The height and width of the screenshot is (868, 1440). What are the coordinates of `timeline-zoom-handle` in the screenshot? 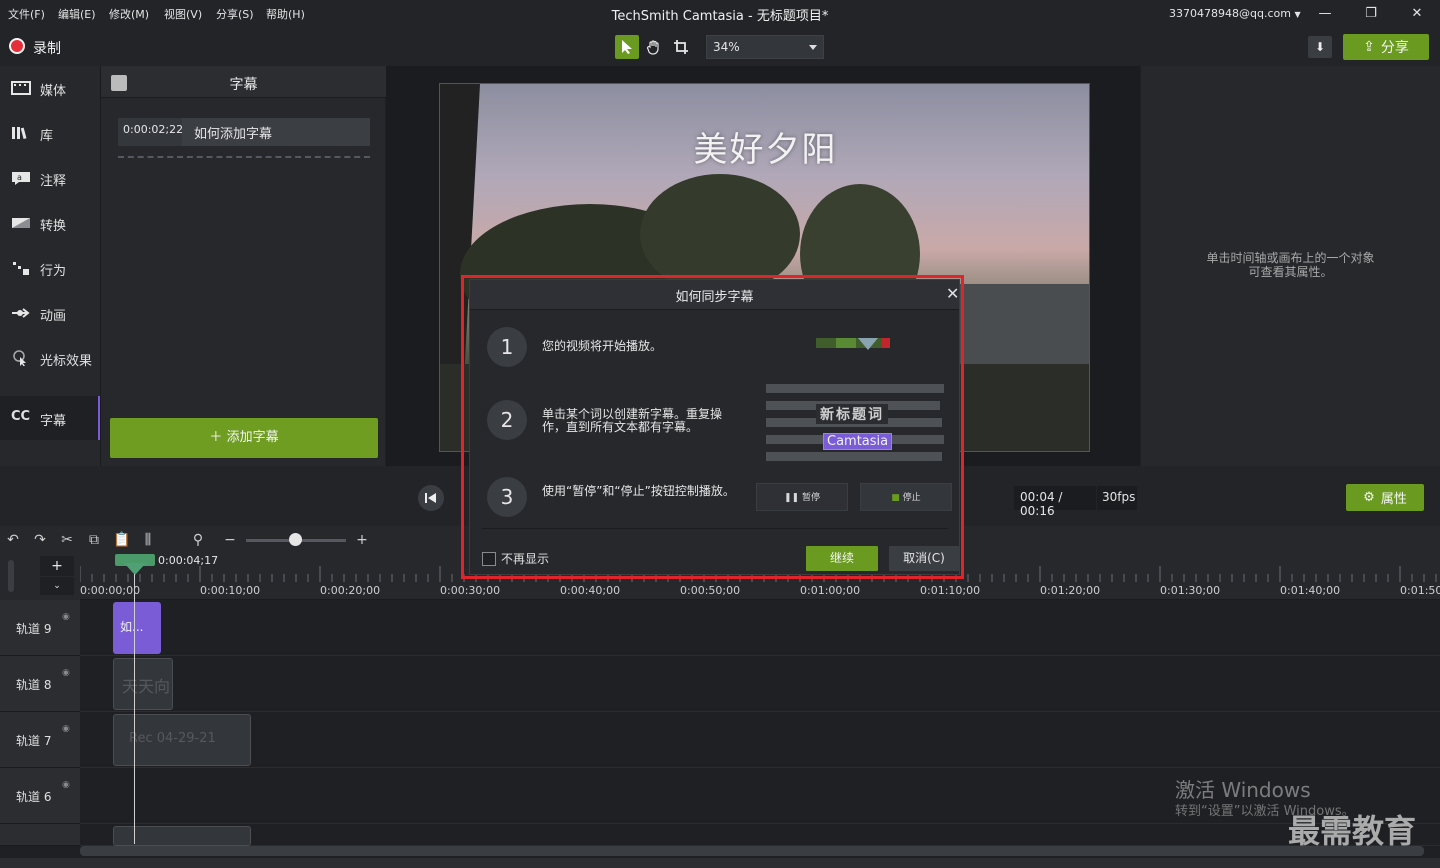 It's located at (295, 539).